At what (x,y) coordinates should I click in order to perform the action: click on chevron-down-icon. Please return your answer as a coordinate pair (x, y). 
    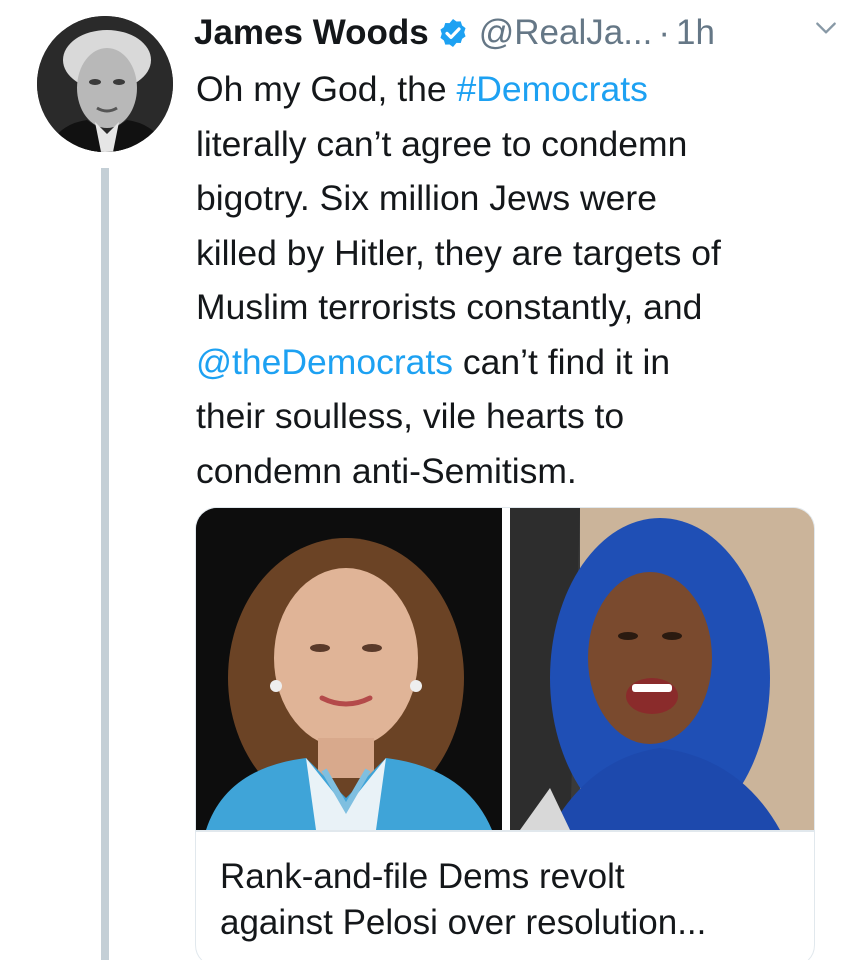
    Looking at the image, I should click on (826, 28).